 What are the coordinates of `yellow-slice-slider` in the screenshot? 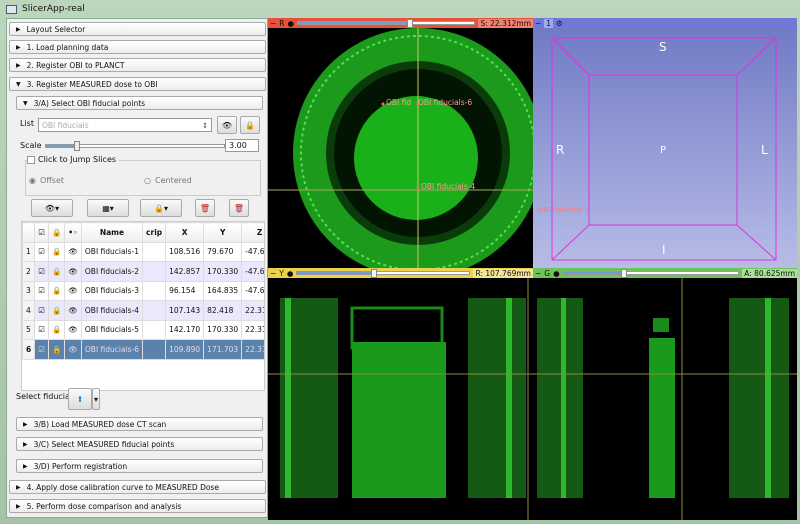 It's located at (383, 273).